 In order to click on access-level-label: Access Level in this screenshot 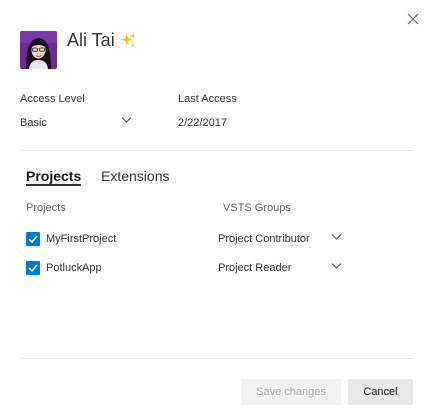, I will do `click(52, 99)`.